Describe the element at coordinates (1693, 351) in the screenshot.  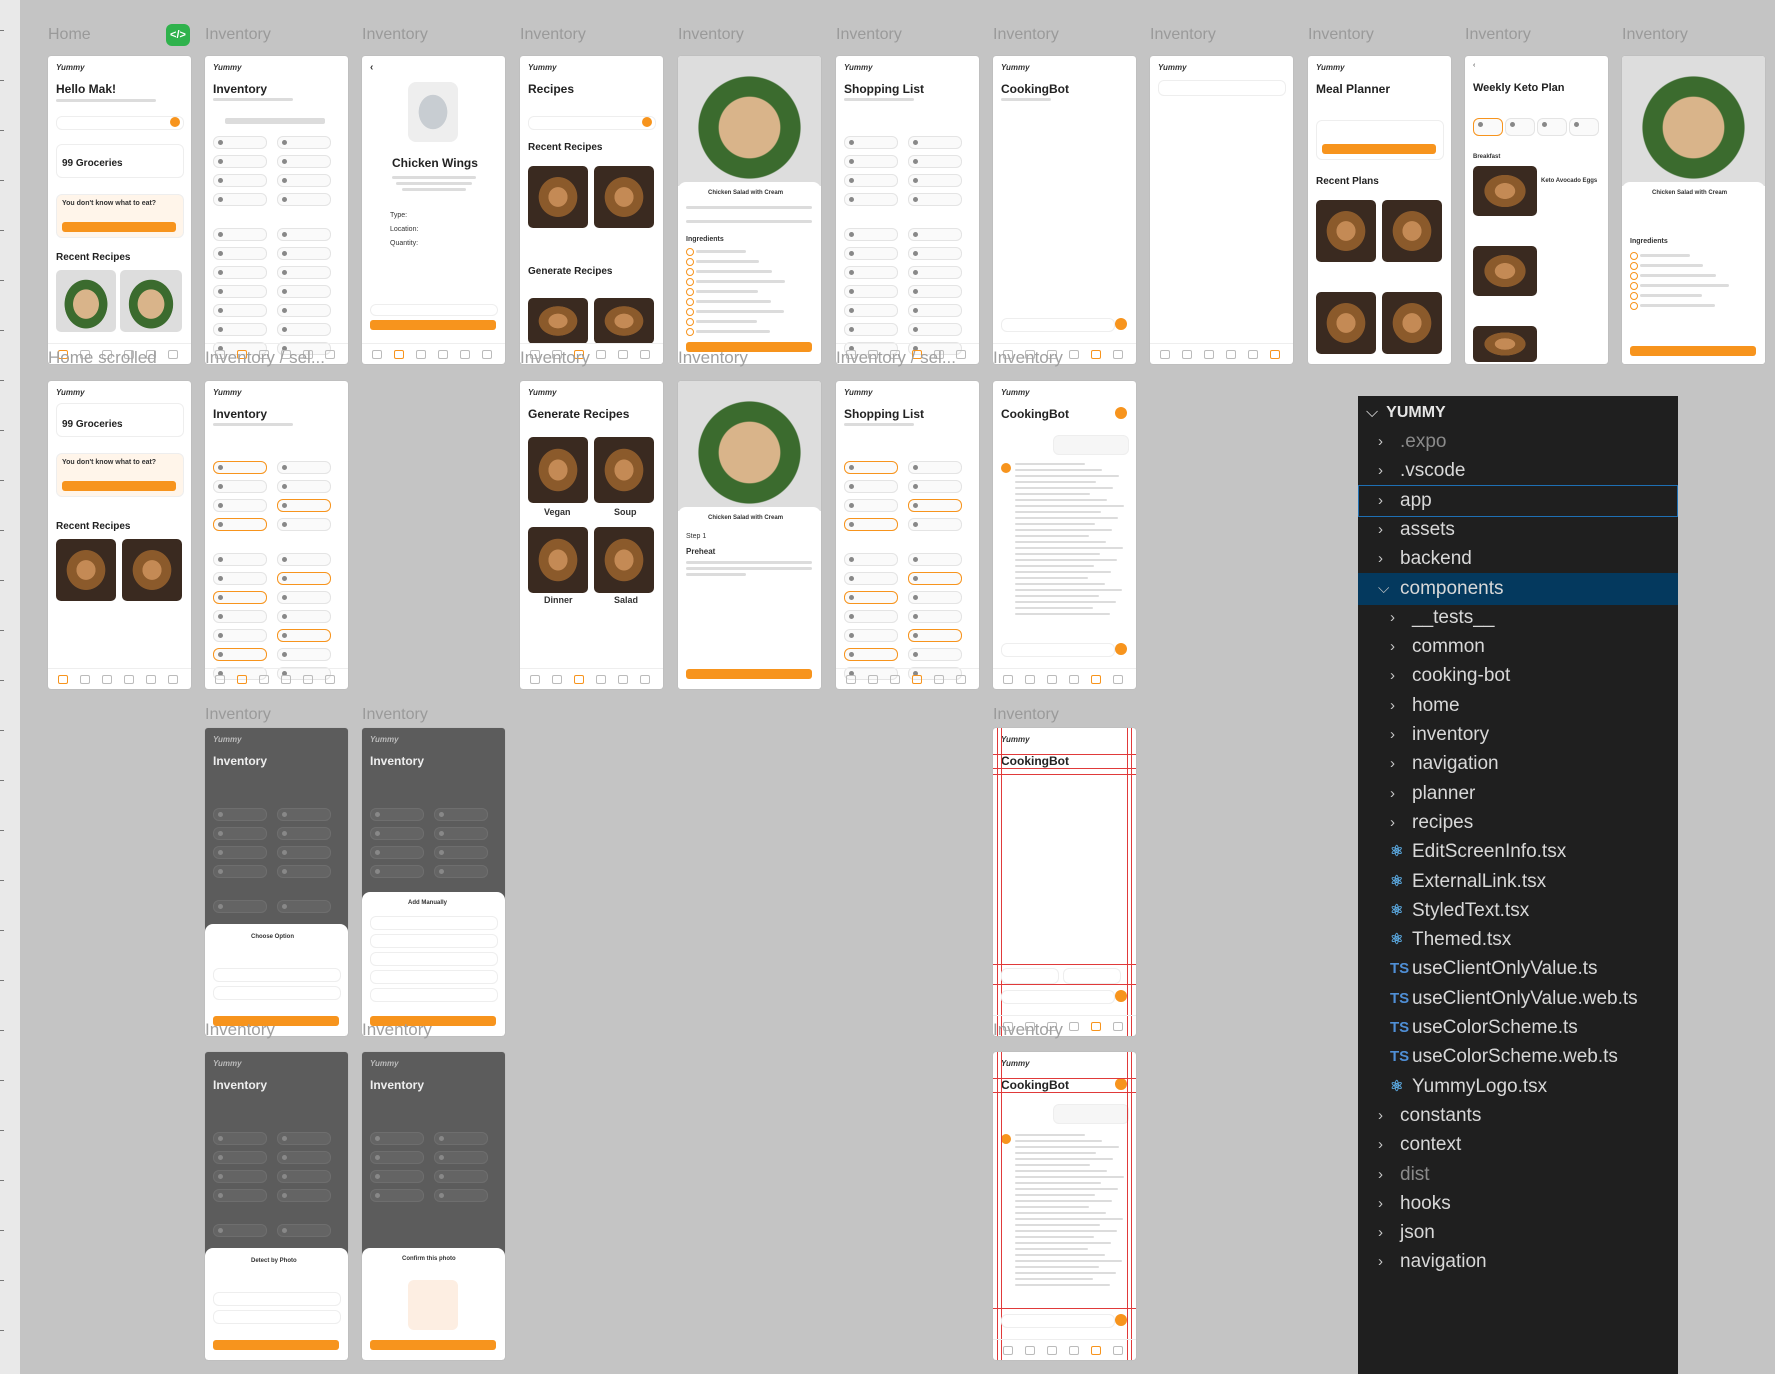
I see `start-cooking-button` at that location.